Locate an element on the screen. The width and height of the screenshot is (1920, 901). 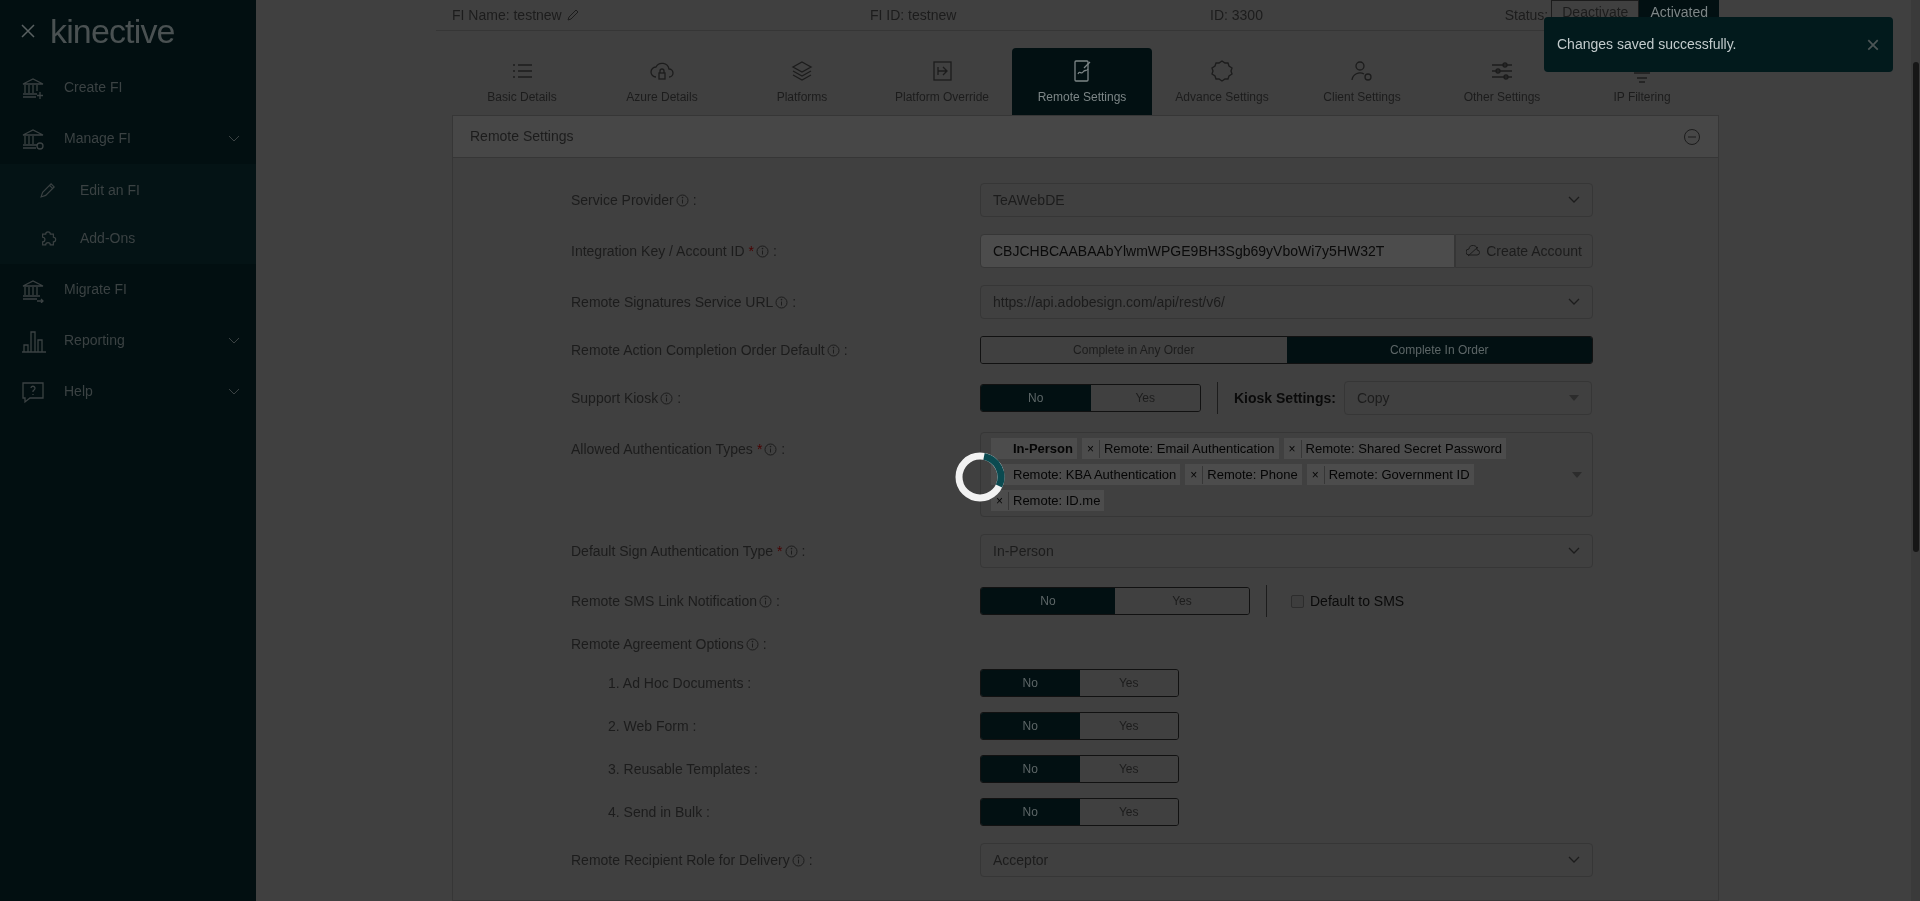
sidebar-item: Manage FI is located at coordinates (128, 138).